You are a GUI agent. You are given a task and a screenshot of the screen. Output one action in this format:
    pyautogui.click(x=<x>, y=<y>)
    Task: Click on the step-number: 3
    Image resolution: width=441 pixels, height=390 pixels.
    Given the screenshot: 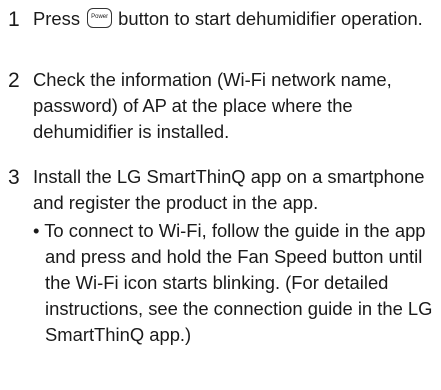 What is the action you would take?
    pyautogui.click(x=14, y=177)
    